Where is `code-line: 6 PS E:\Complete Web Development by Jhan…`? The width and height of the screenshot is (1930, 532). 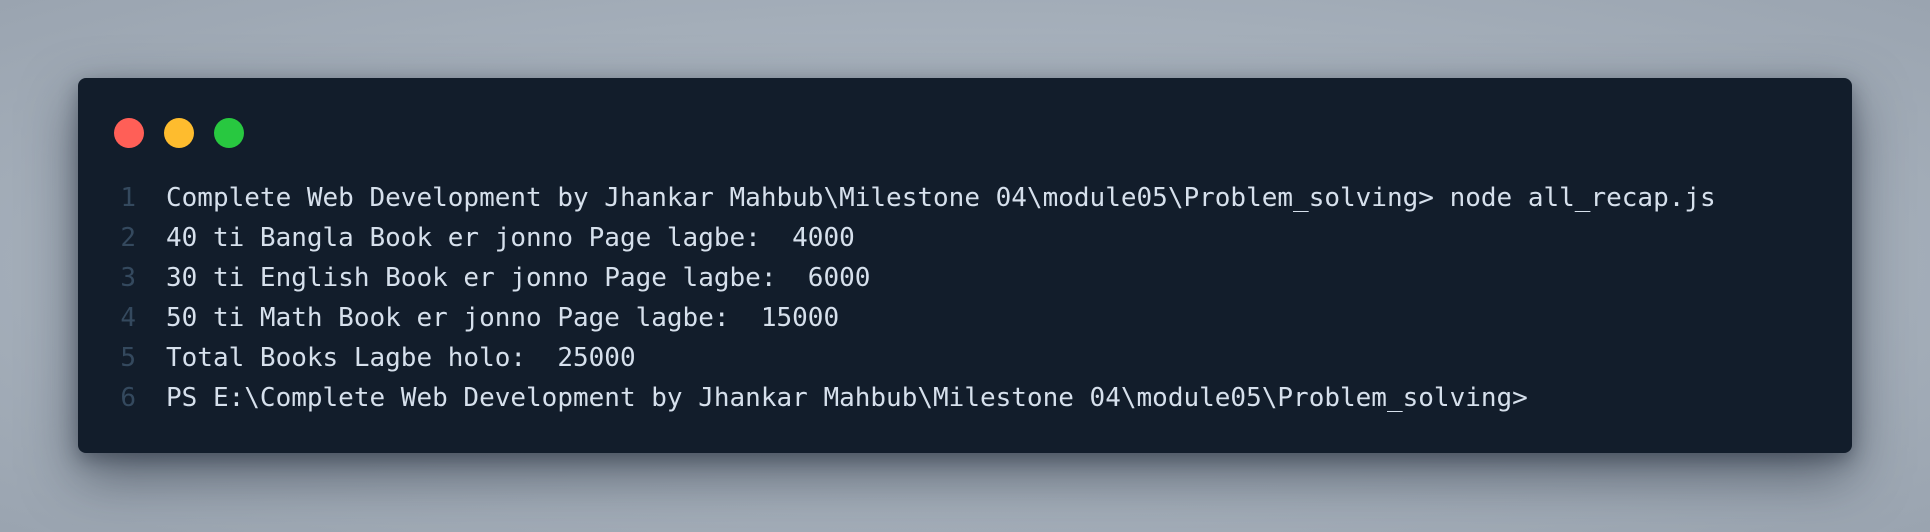 code-line: 6 PS E:\Complete Web Development by Jhan… is located at coordinates (965, 398).